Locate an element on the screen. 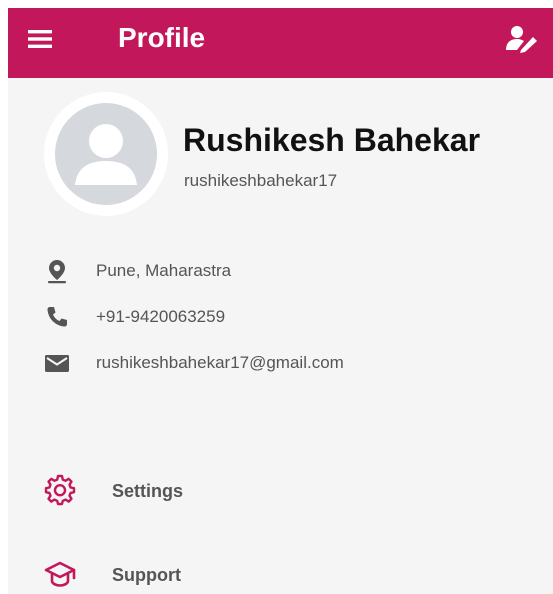  profile-username: rushikeshbahekar17 is located at coordinates (261, 180).